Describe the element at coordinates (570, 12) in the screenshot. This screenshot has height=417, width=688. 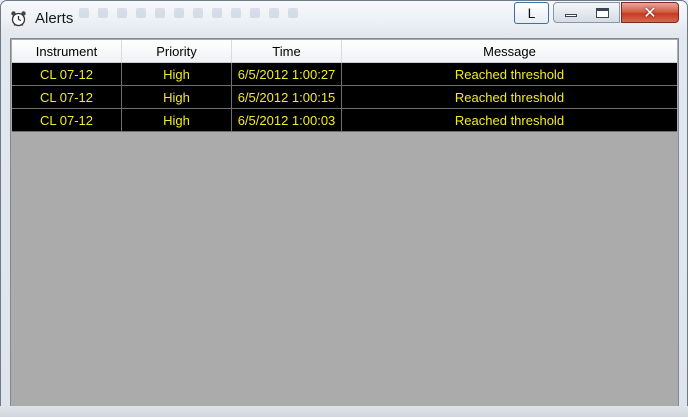
I see `minimize-button` at that location.